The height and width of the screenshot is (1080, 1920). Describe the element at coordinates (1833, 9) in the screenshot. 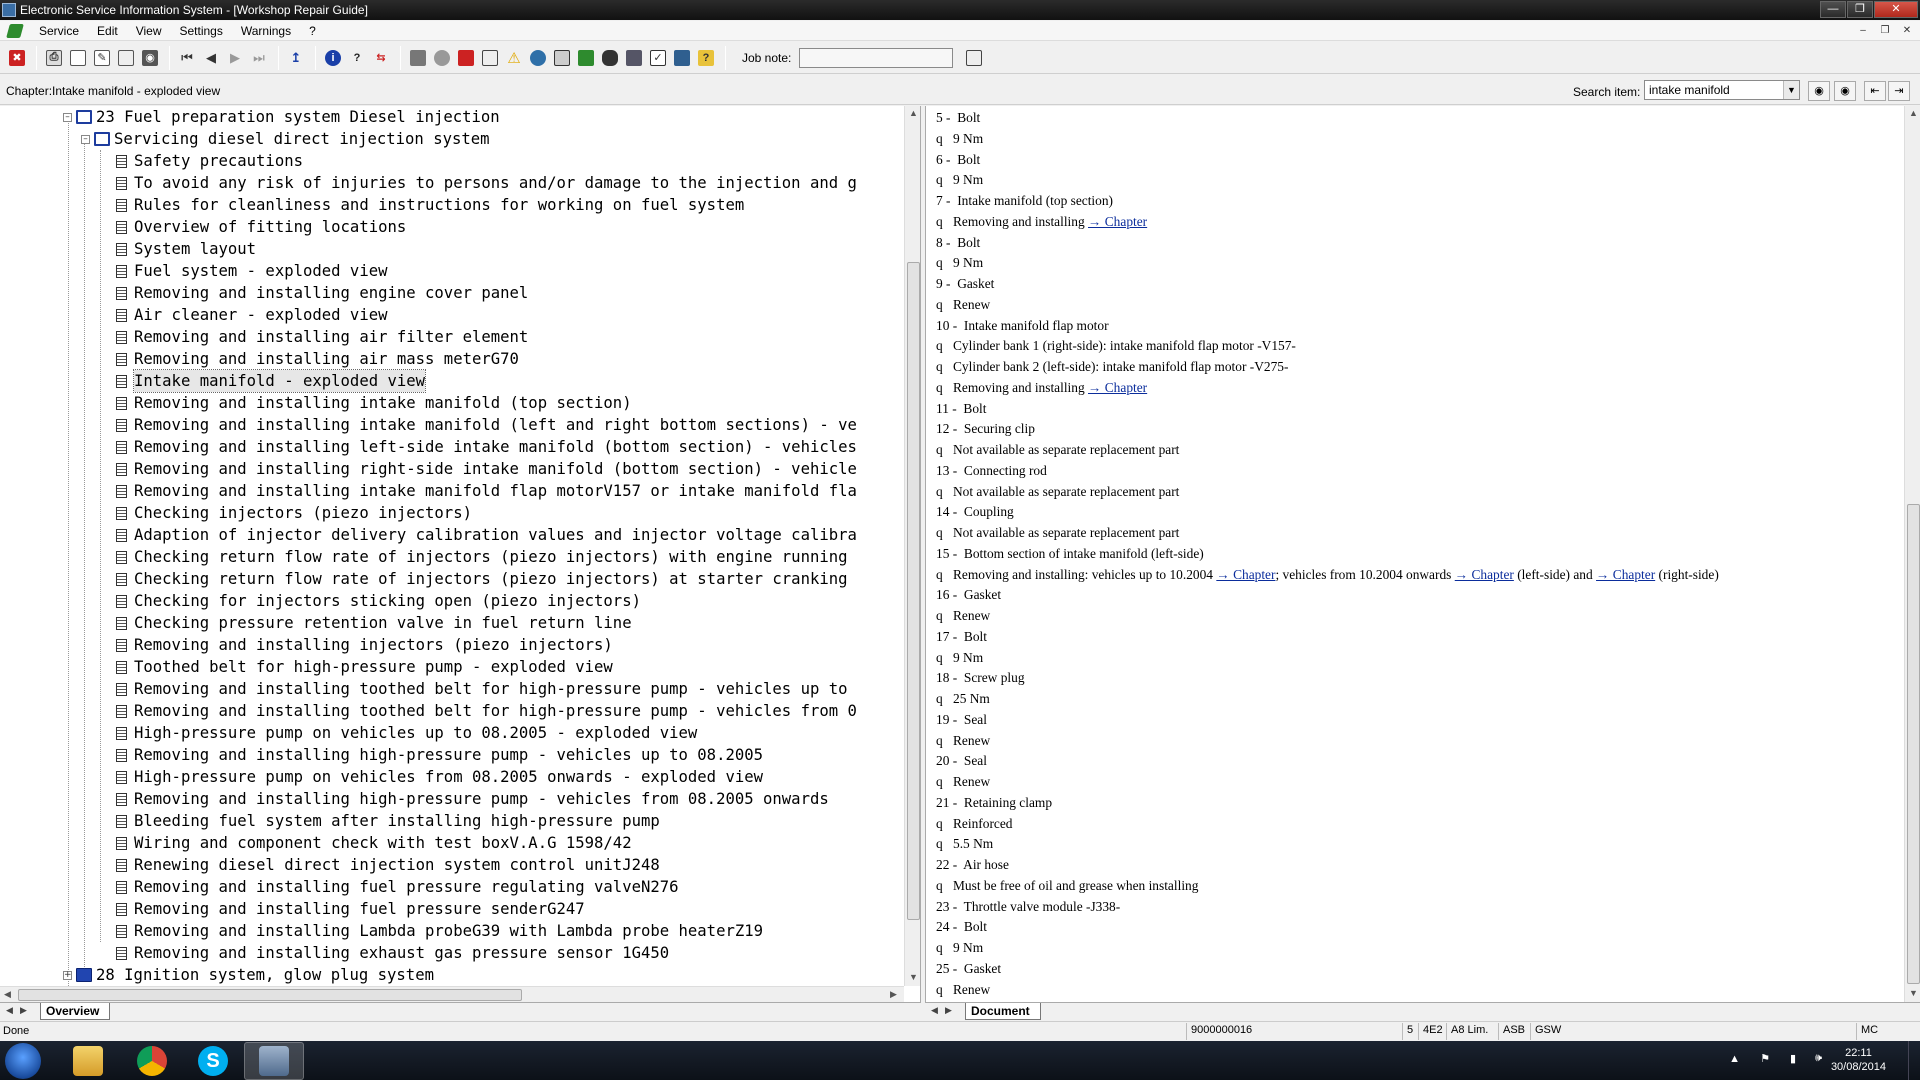

I see `minimize-button: —` at that location.